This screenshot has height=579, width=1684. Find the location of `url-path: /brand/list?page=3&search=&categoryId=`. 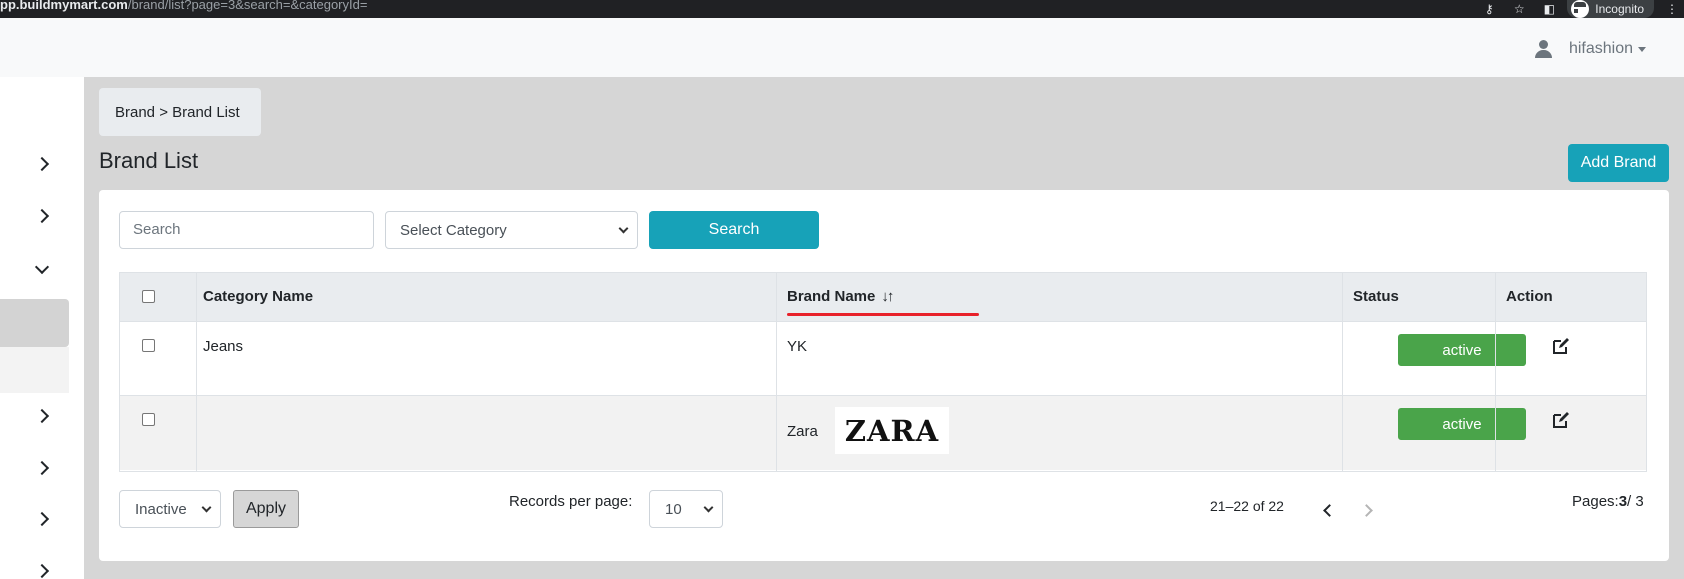

url-path: /brand/list?page=3&search=&categoryId= is located at coordinates (247, 6).